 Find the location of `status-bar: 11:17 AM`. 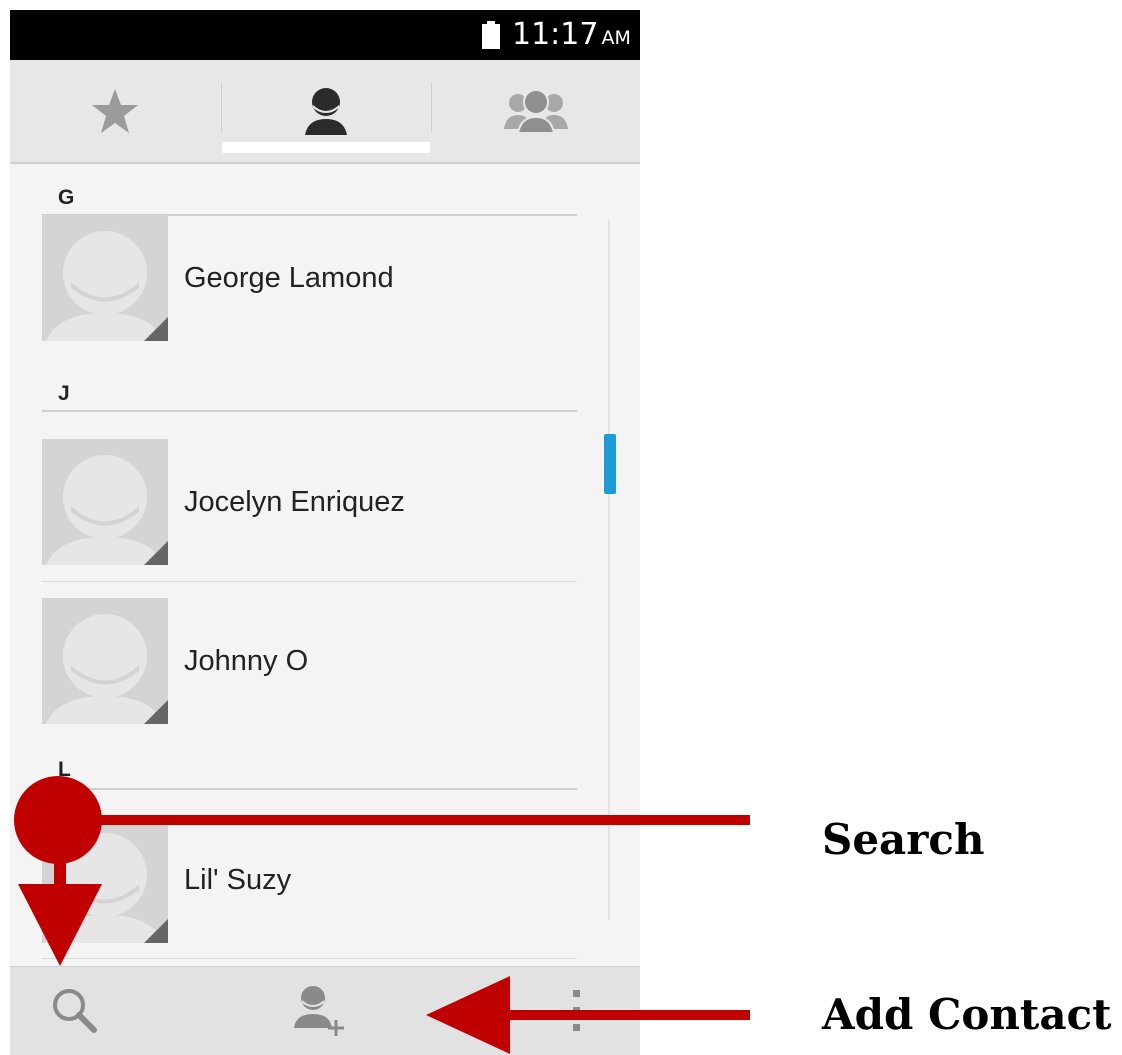

status-bar: 11:17 AM is located at coordinates (325, 35).